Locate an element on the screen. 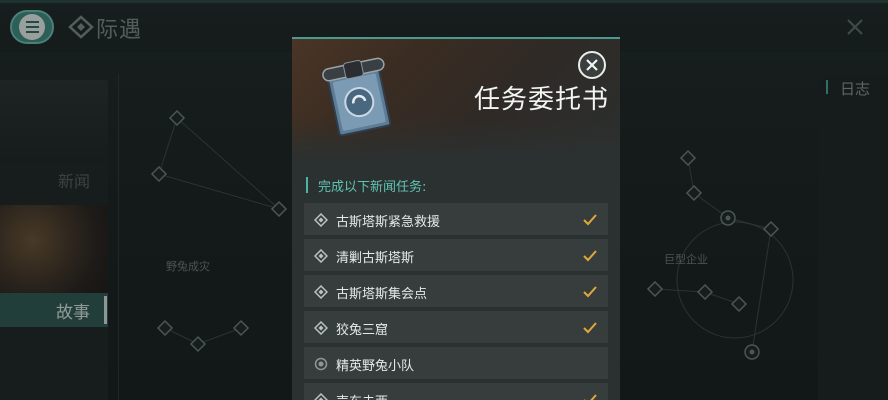 The width and height of the screenshot is (888, 400). subtitle-indicator is located at coordinates (307, 185).